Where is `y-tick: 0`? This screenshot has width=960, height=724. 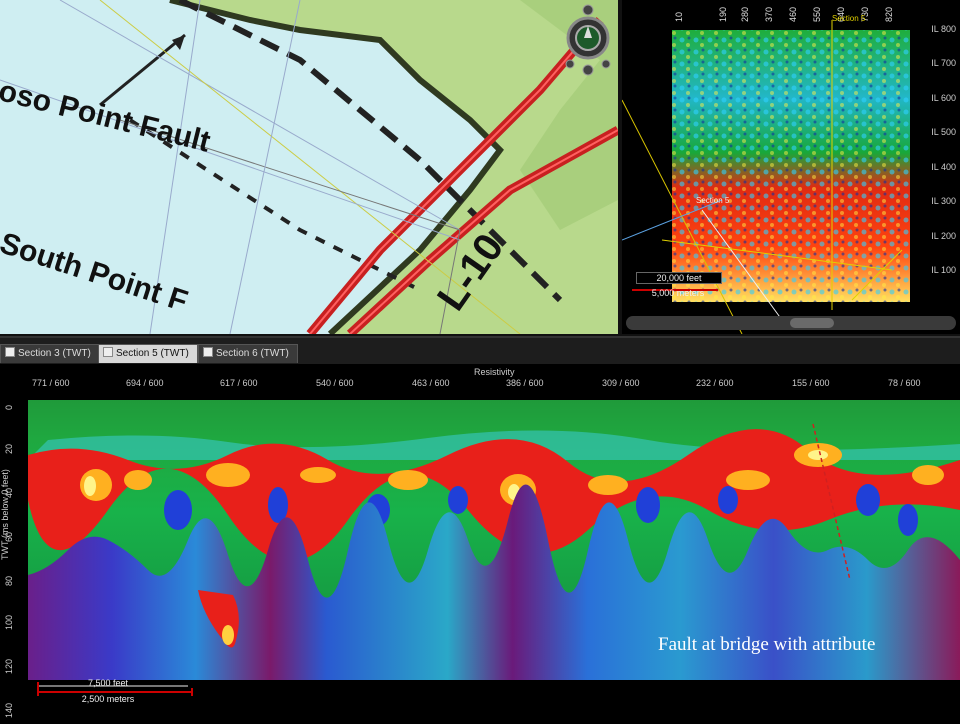 y-tick: 0 is located at coordinates (9, 407).